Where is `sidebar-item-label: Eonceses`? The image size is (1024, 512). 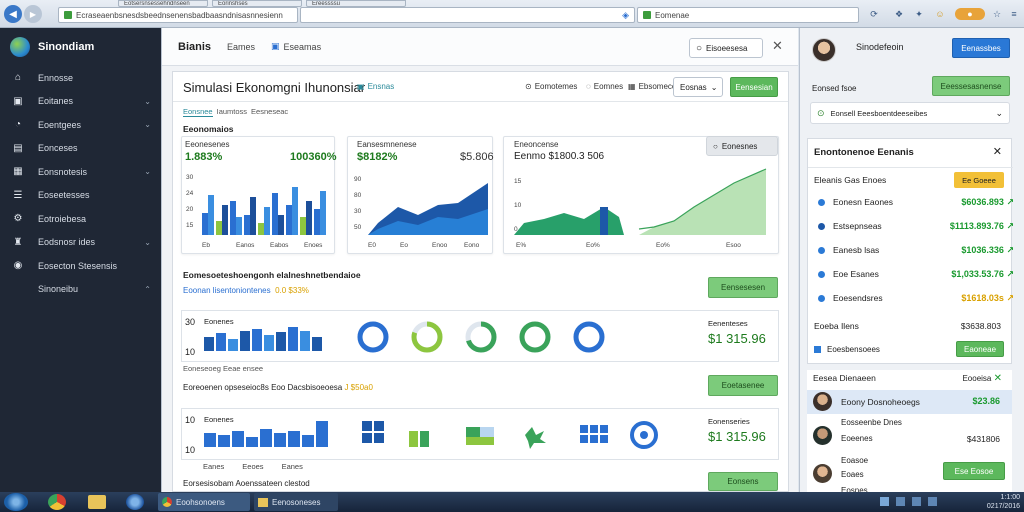 sidebar-item-label: Eonceses is located at coordinates (58, 148).